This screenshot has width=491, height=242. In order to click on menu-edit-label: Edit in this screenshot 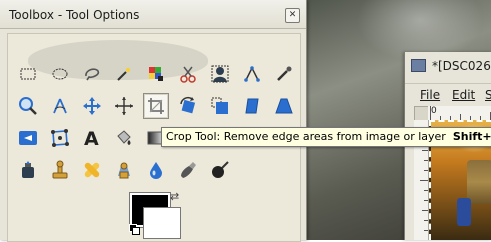, I will do `click(464, 95)`.